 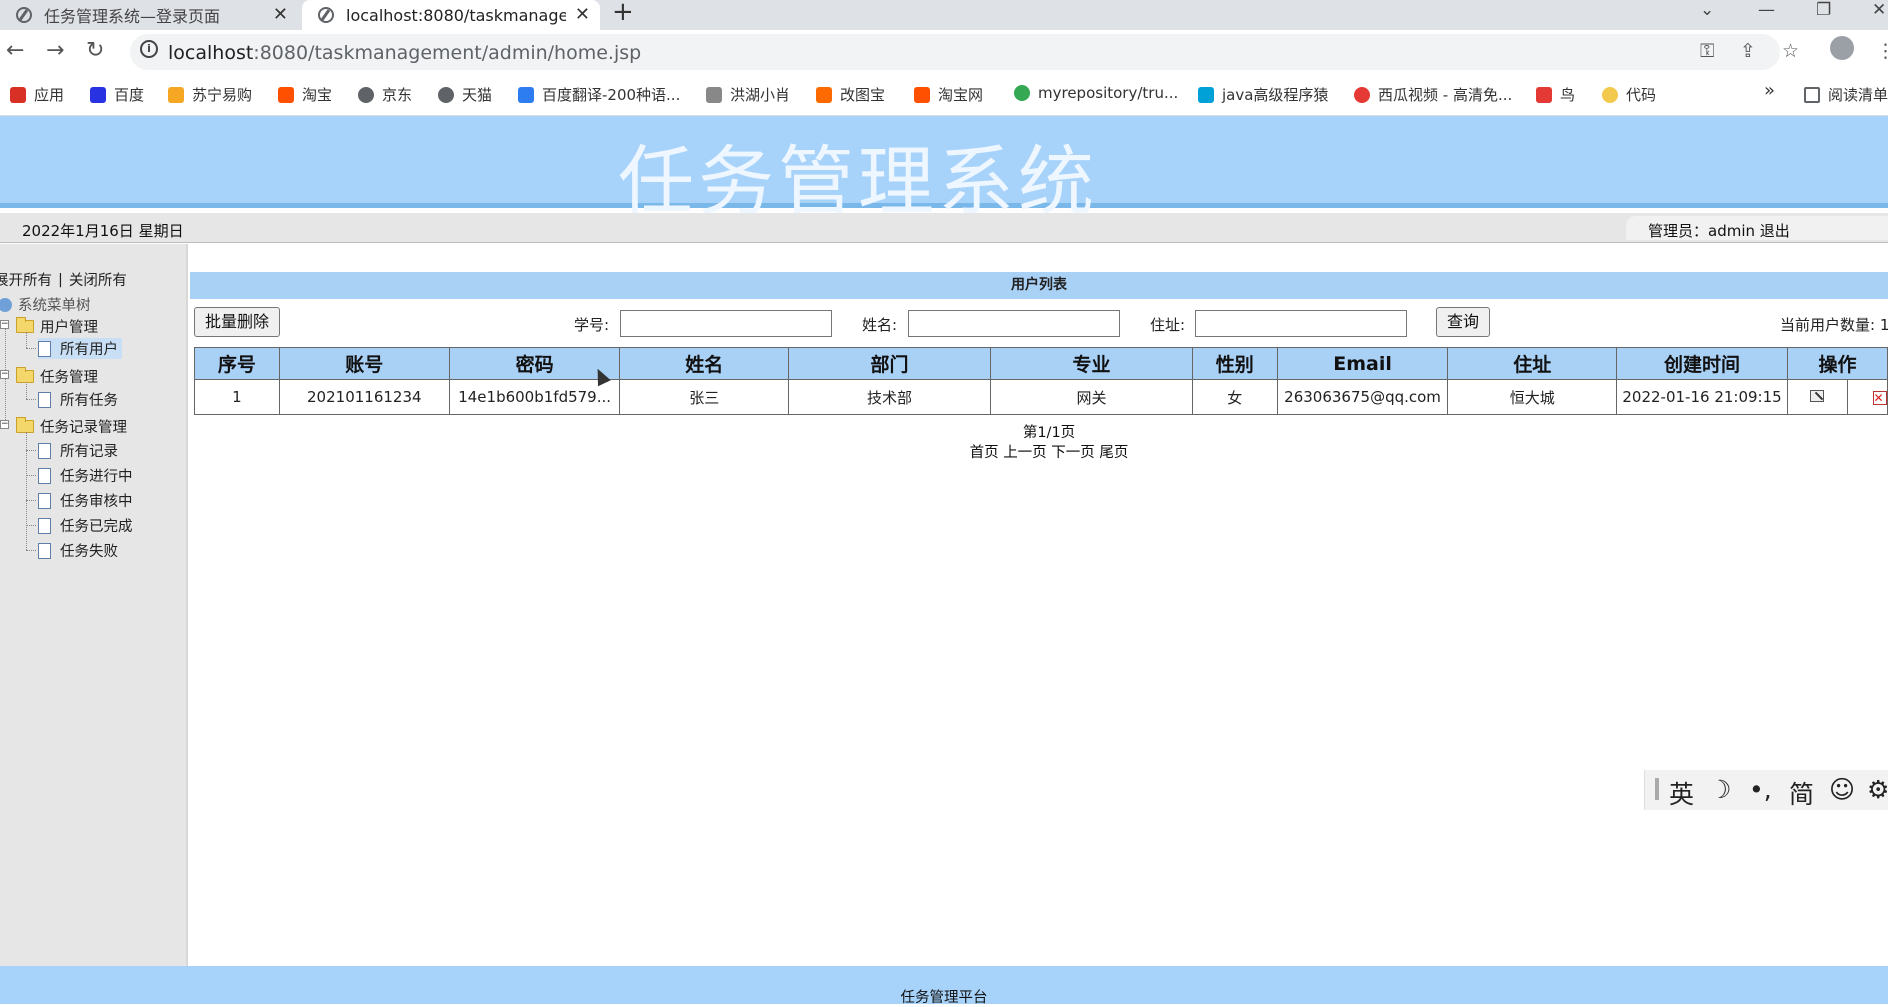 I want to click on page-info: 第1/1页, so click(x=1049, y=433).